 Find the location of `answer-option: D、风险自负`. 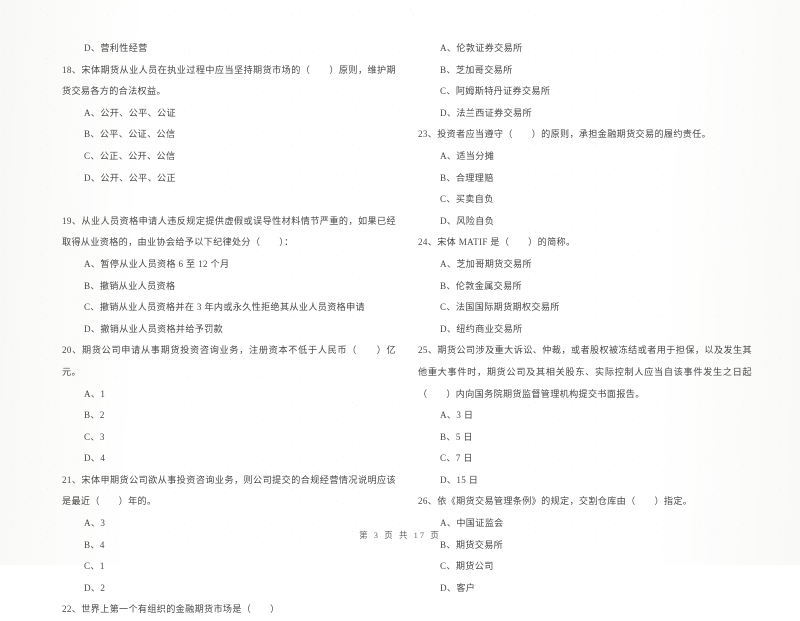

answer-option: D、风险自负 is located at coordinates (467, 220).